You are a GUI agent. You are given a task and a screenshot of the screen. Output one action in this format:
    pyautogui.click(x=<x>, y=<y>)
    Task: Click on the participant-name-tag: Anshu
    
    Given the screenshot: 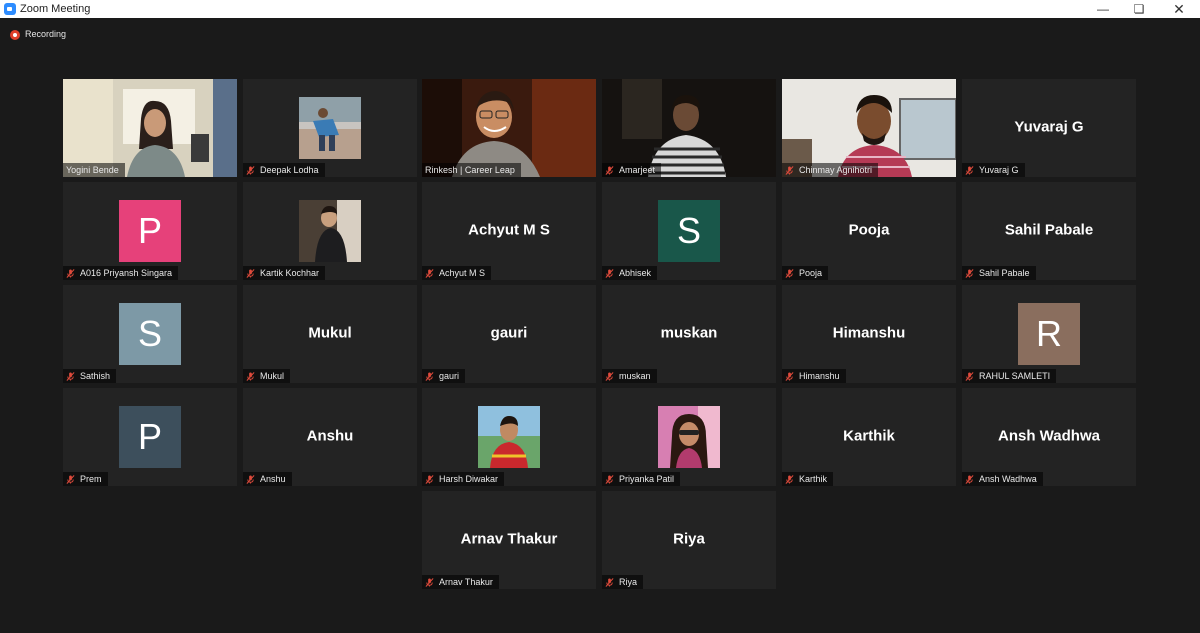 What is the action you would take?
    pyautogui.click(x=267, y=479)
    